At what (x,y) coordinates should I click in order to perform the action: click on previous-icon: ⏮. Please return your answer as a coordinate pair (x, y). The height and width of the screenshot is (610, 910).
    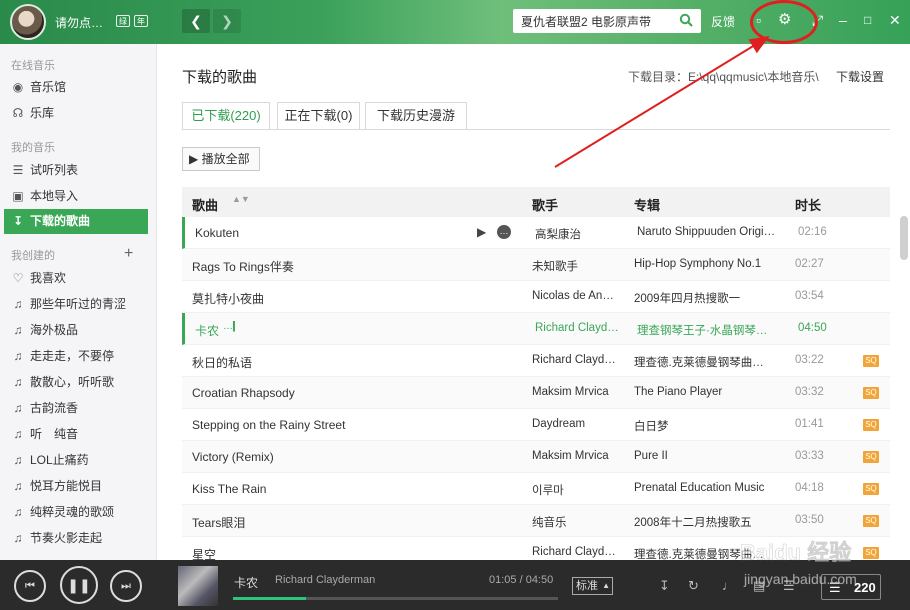
    Looking at the image, I should click on (30, 586).